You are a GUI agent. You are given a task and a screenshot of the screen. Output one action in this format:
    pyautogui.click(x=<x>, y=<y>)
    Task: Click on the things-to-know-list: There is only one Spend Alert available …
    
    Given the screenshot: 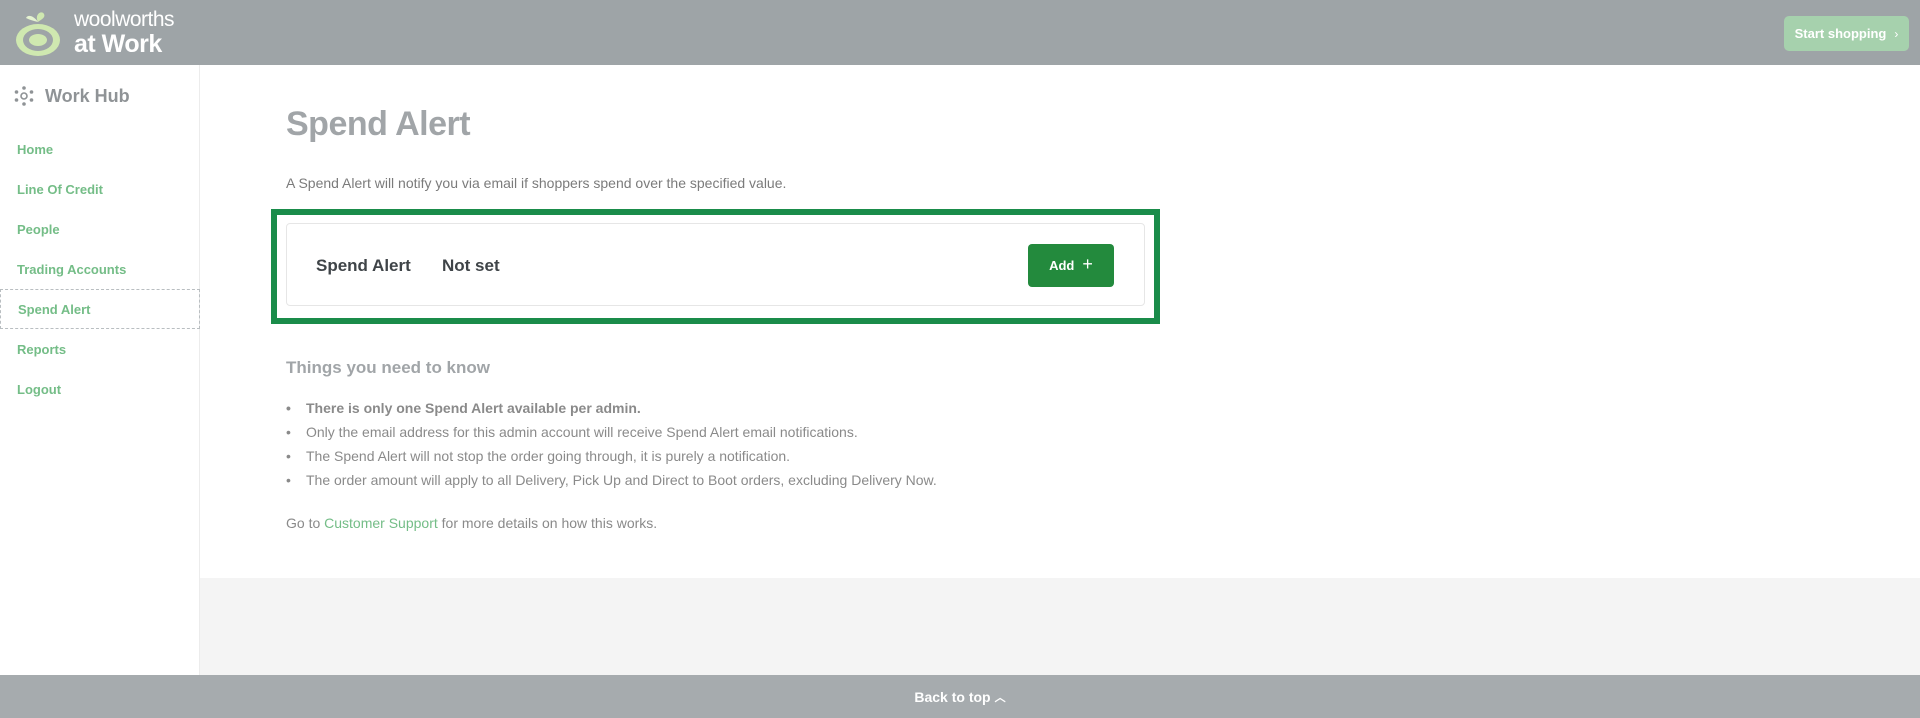 What is the action you would take?
    pyautogui.click(x=611, y=445)
    